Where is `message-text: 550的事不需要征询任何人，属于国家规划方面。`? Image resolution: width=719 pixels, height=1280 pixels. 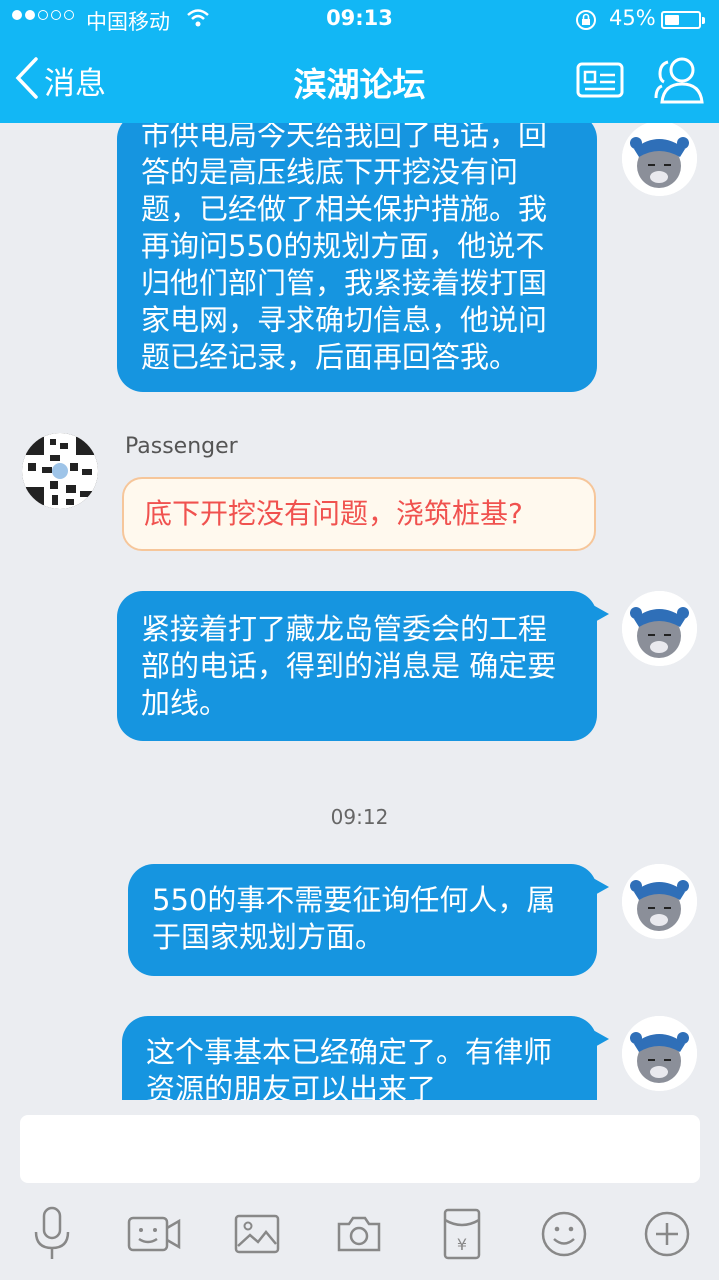 message-text: 550的事不需要征询任何人，属于国家规划方面。 is located at coordinates (354, 918).